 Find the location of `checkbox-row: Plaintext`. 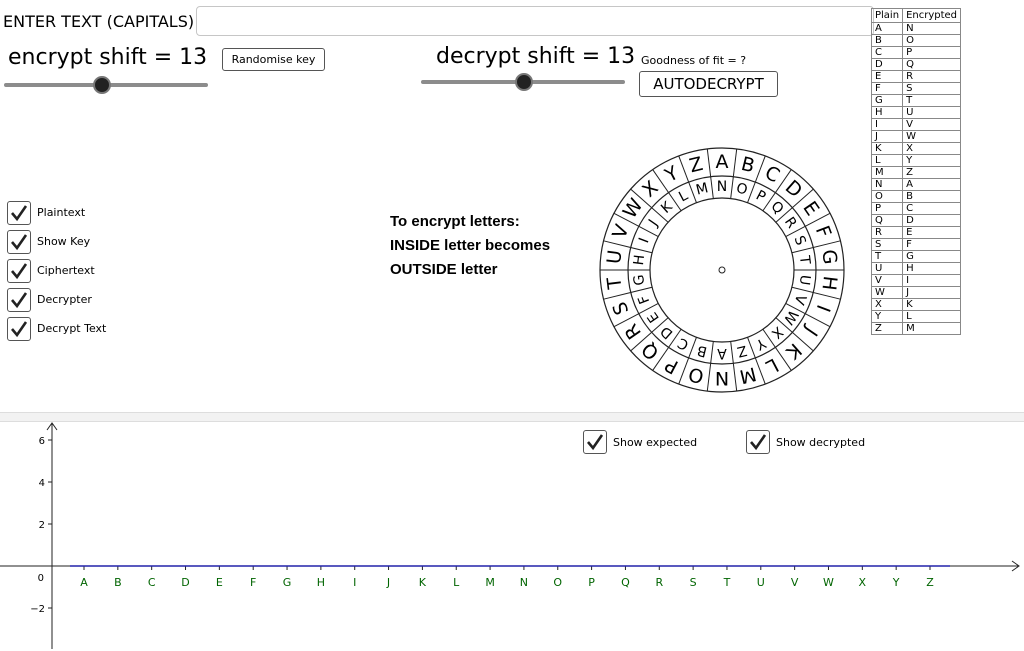

checkbox-row: Plaintext is located at coordinates (56, 212).